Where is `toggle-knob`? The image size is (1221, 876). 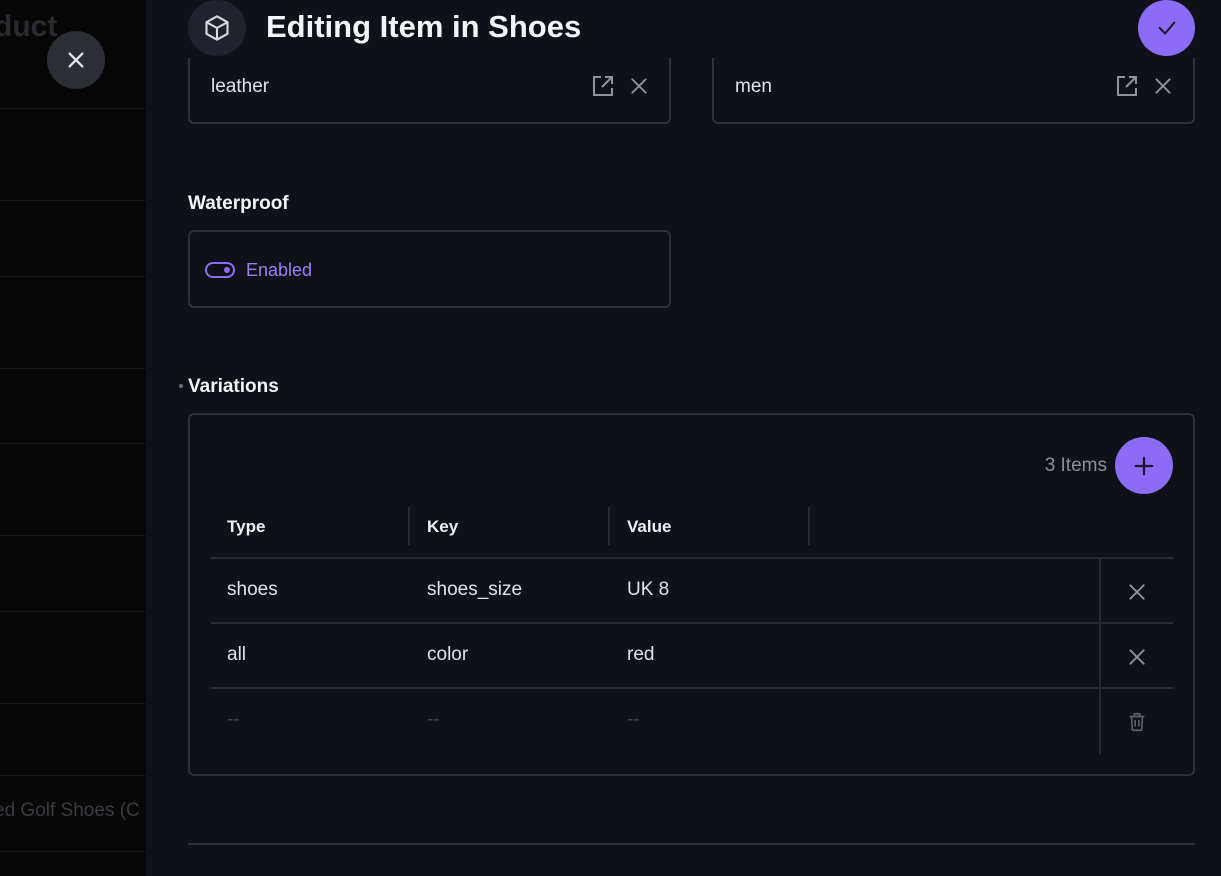
toggle-knob is located at coordinates (227, 270).